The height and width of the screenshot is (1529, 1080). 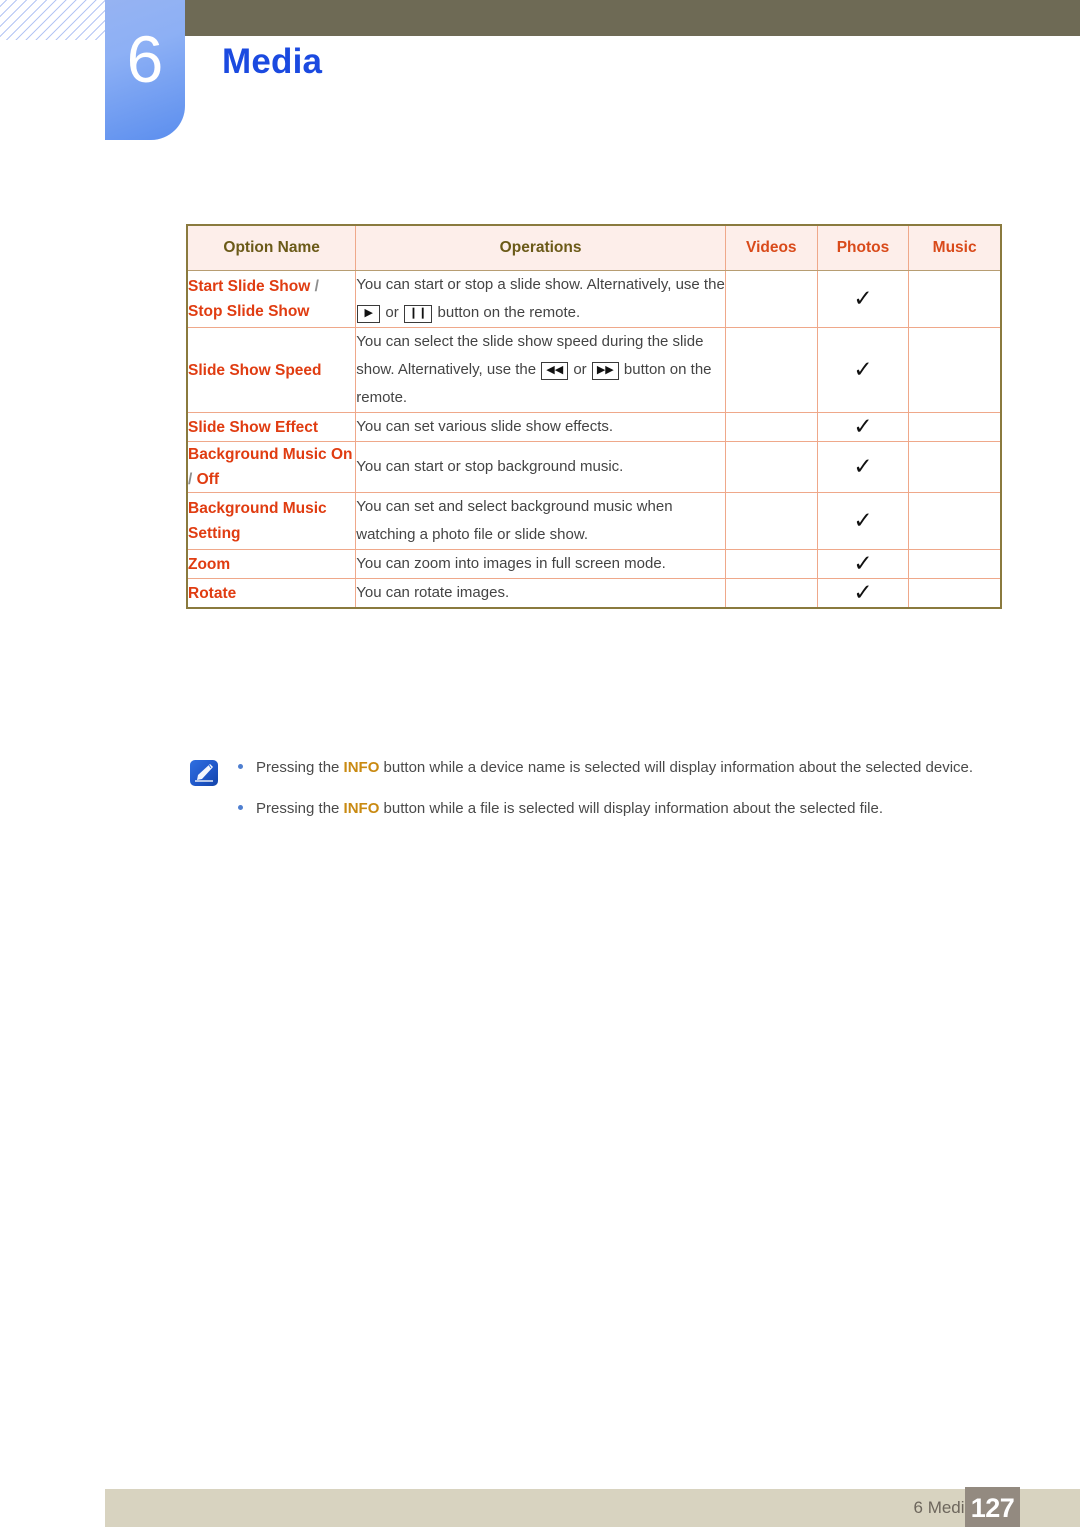 I want to click on cell-option-name: Slide Show Effect, so click(x=271, y=427).